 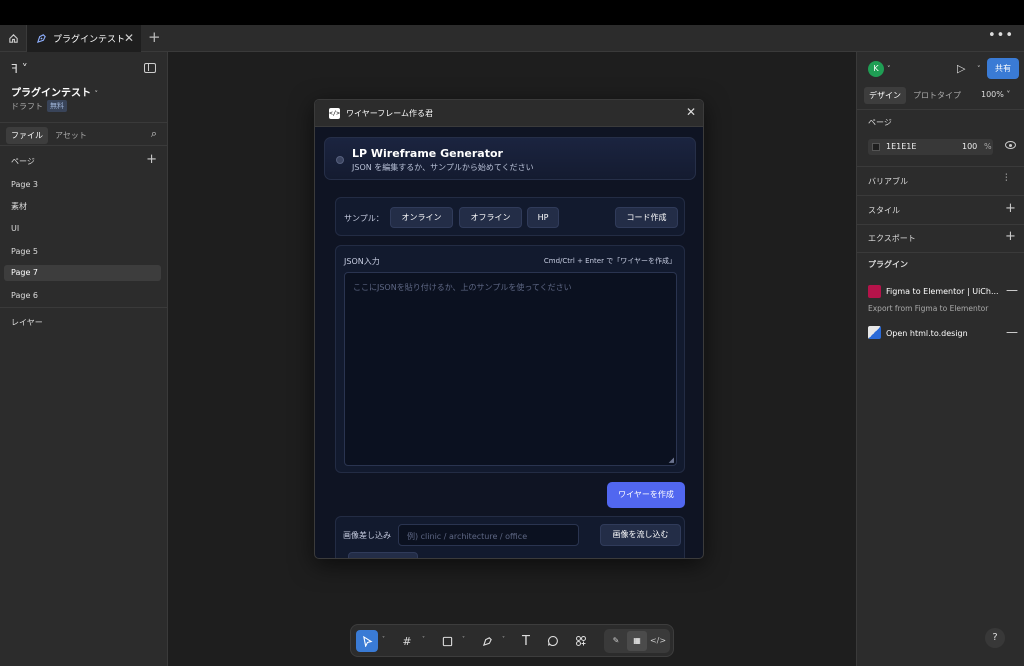 I want to click on draw-mode-icon: ✎, so click(x=616, y=641).